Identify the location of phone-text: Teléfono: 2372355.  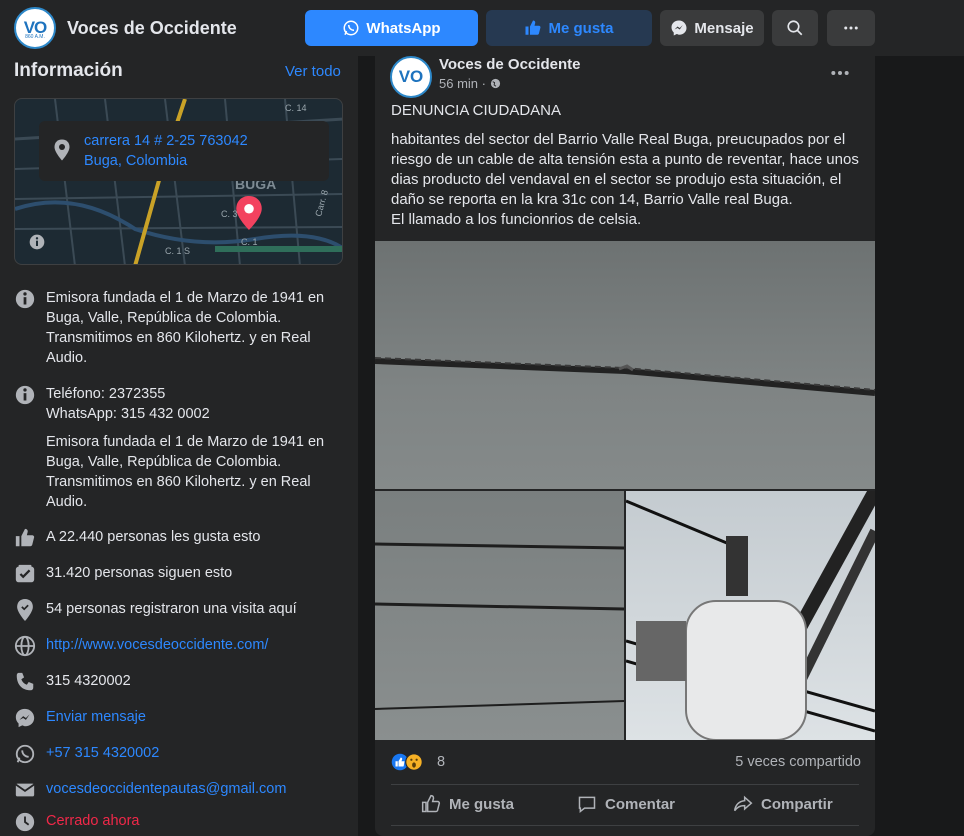
(106, 394).